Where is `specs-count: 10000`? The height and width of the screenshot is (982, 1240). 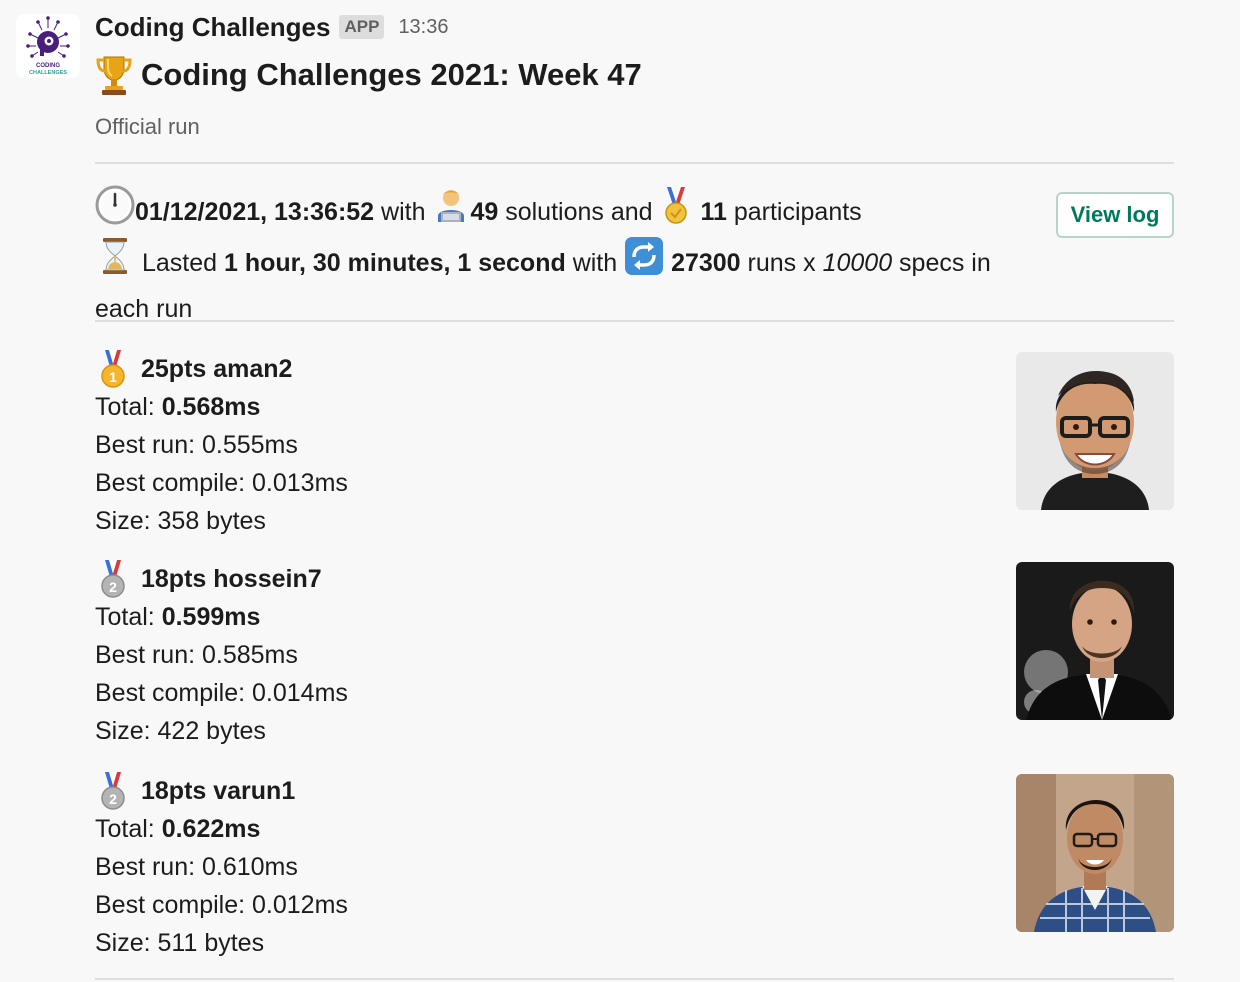 specs-count: 10000 is located at coordinates (857, 263).